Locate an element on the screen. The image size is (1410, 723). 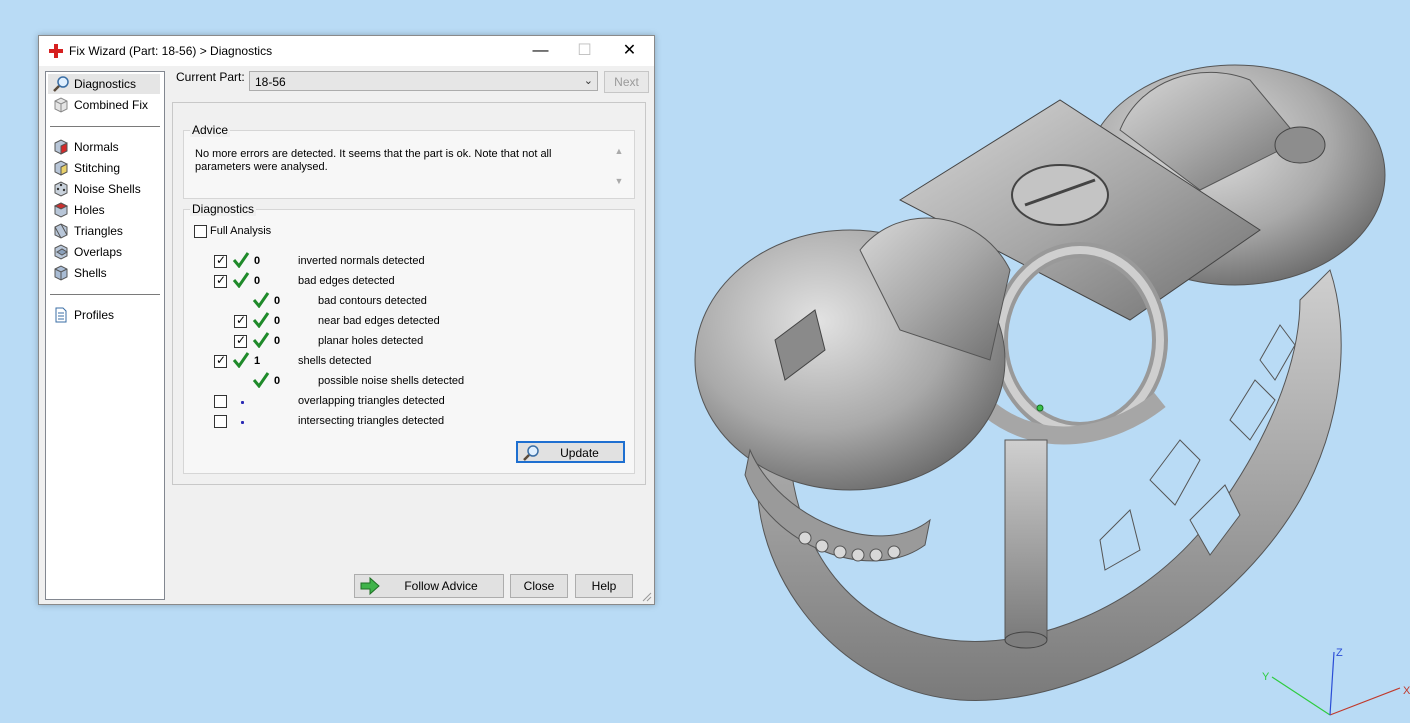
current-part-value: 18-56 is located at coordinates (270, 82).